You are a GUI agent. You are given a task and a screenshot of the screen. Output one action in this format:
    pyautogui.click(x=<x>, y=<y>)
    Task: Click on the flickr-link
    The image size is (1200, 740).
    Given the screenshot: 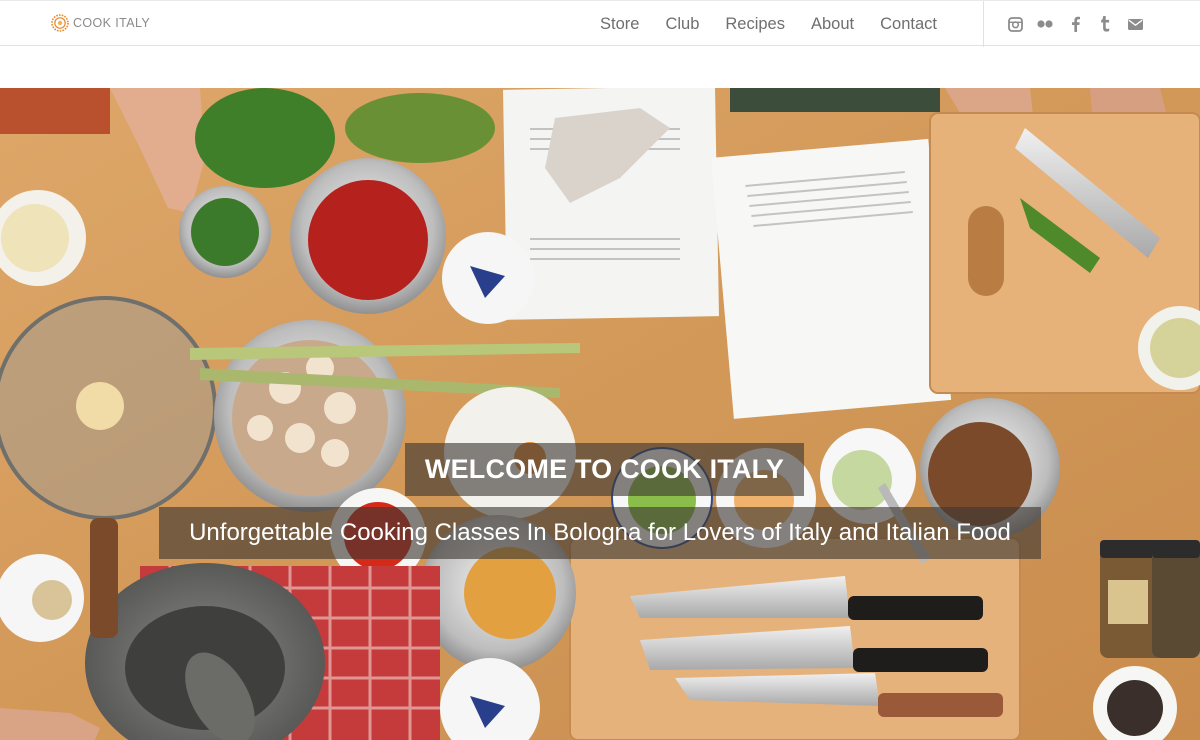 What is the action you would take?
    pyautogui.click(x=1045, y=24)
    